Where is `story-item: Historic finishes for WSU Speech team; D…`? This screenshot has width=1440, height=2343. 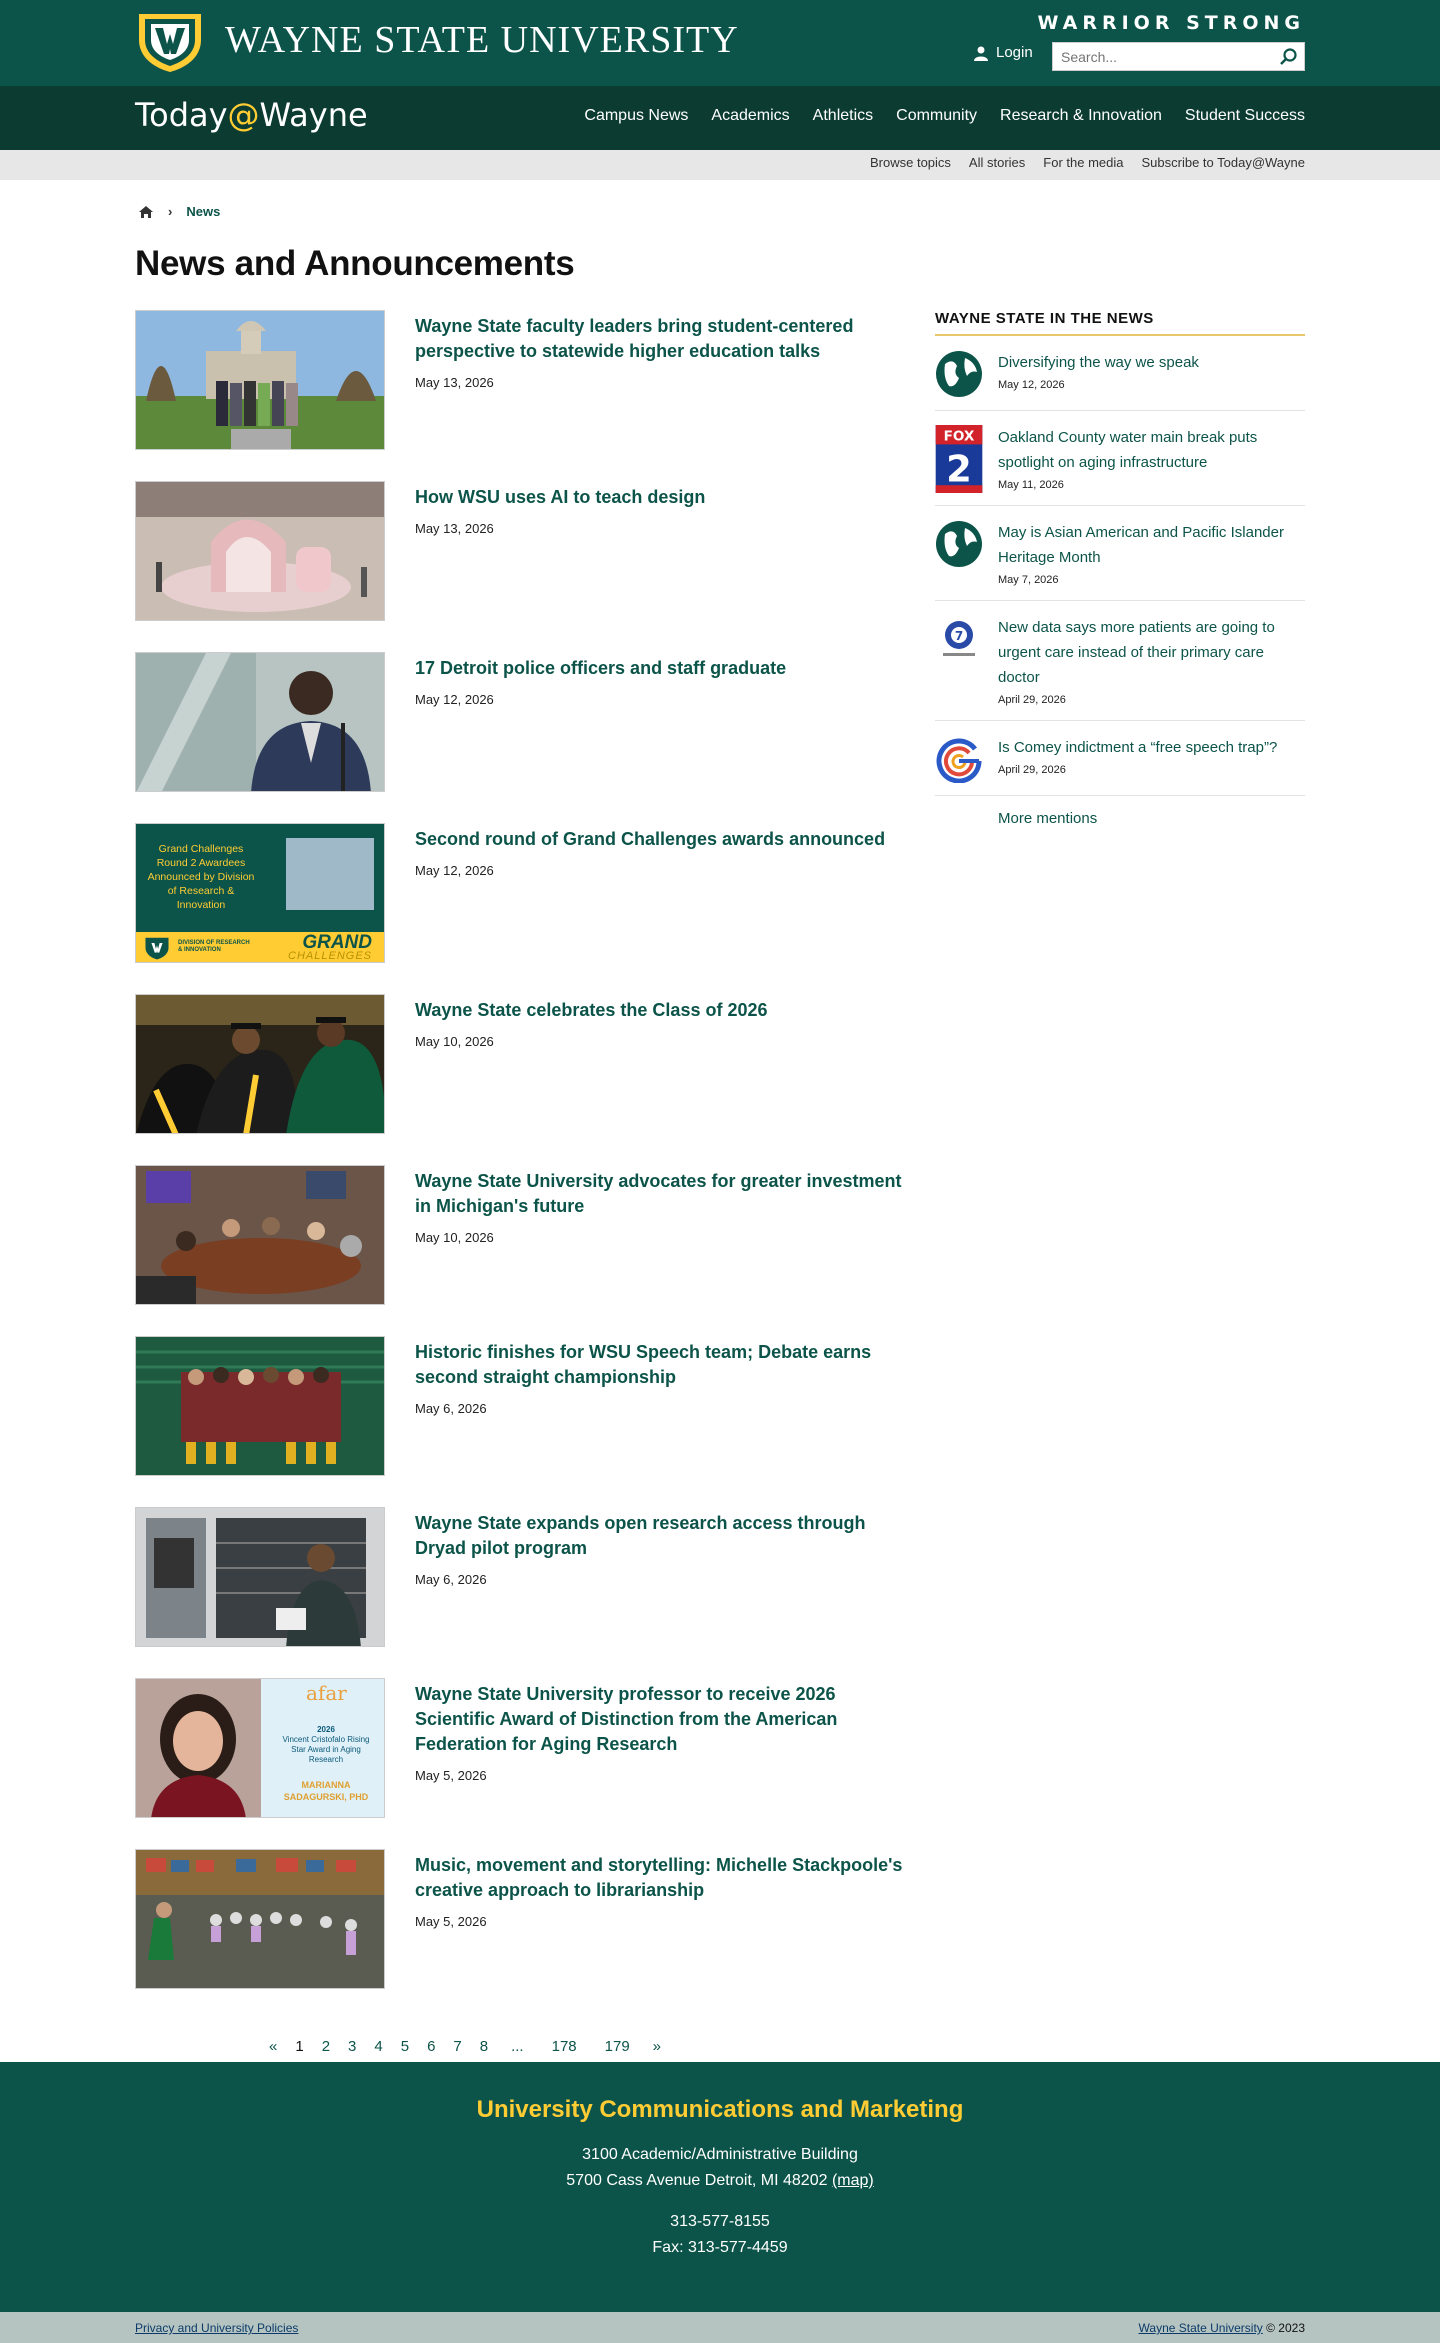 story-item: Historic finishes for WSU Speech team; D… is located at coordinates (525, 1421).